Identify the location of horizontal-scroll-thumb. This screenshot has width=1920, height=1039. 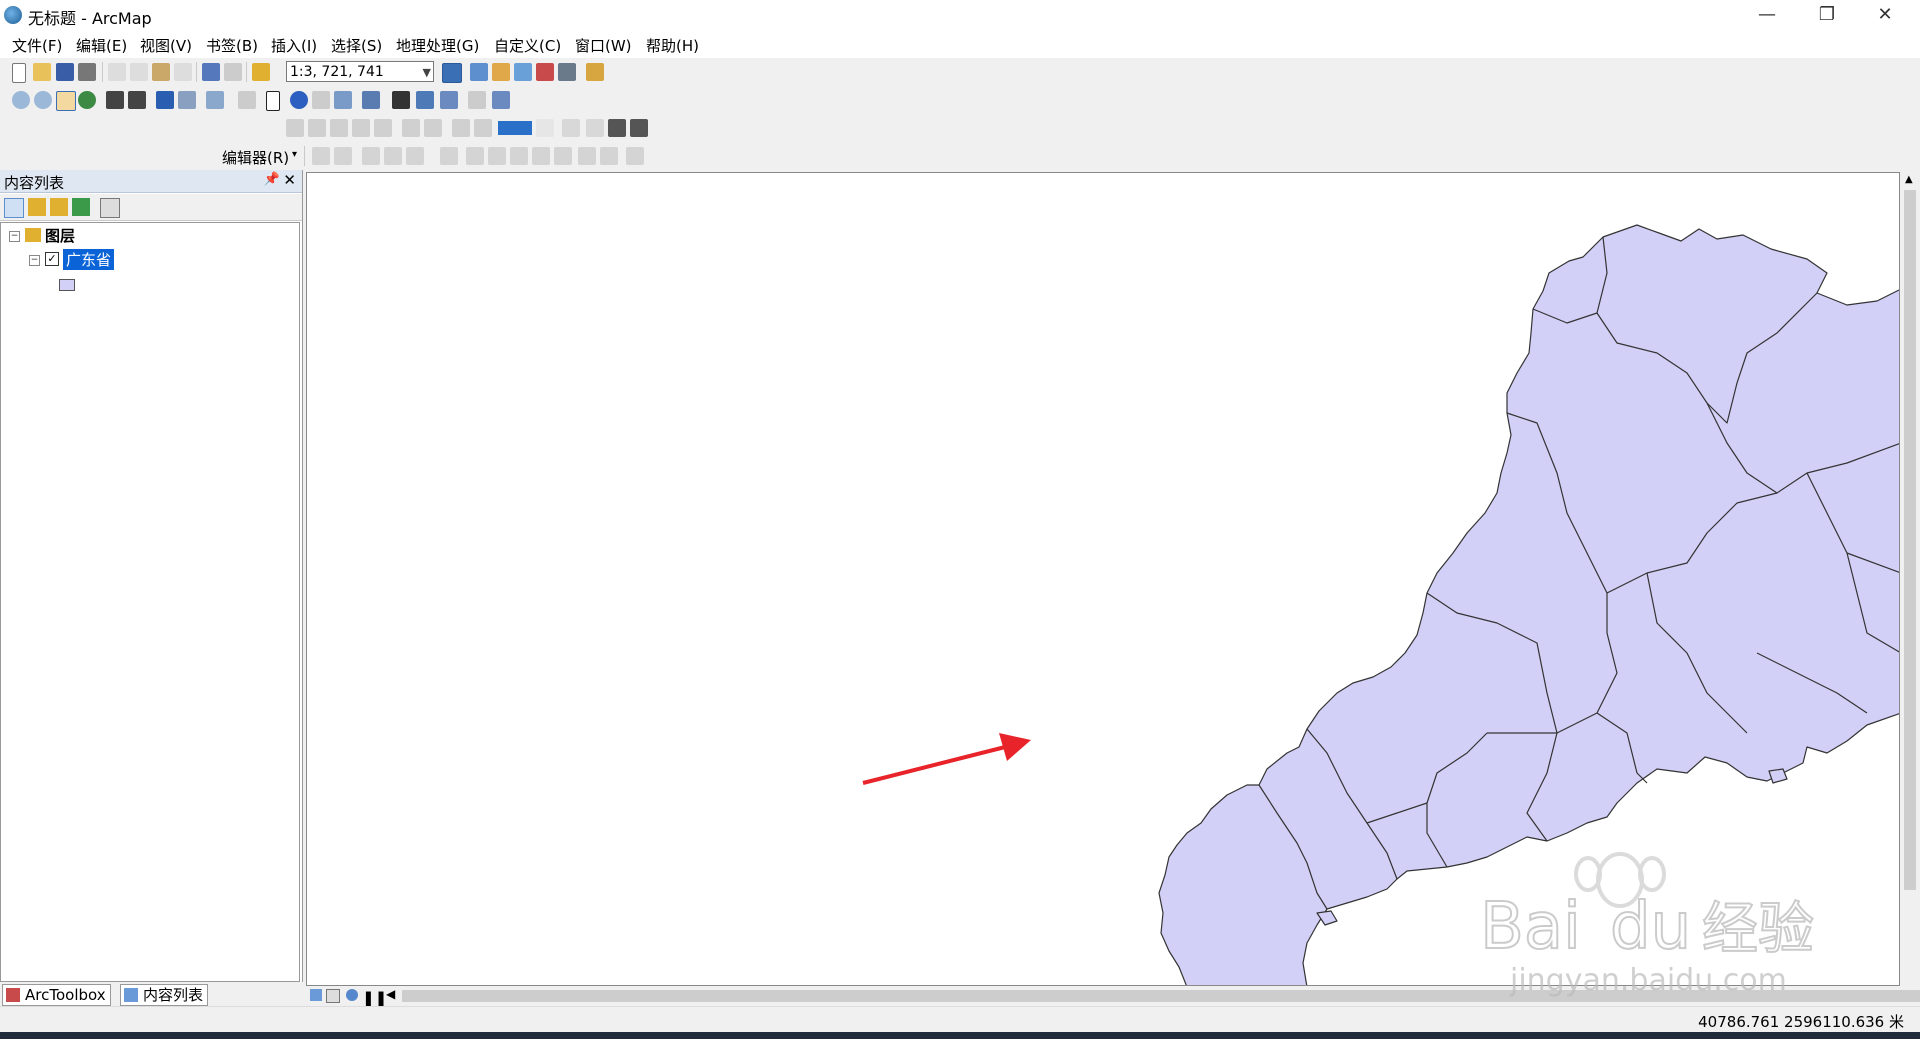
(1161, 996).